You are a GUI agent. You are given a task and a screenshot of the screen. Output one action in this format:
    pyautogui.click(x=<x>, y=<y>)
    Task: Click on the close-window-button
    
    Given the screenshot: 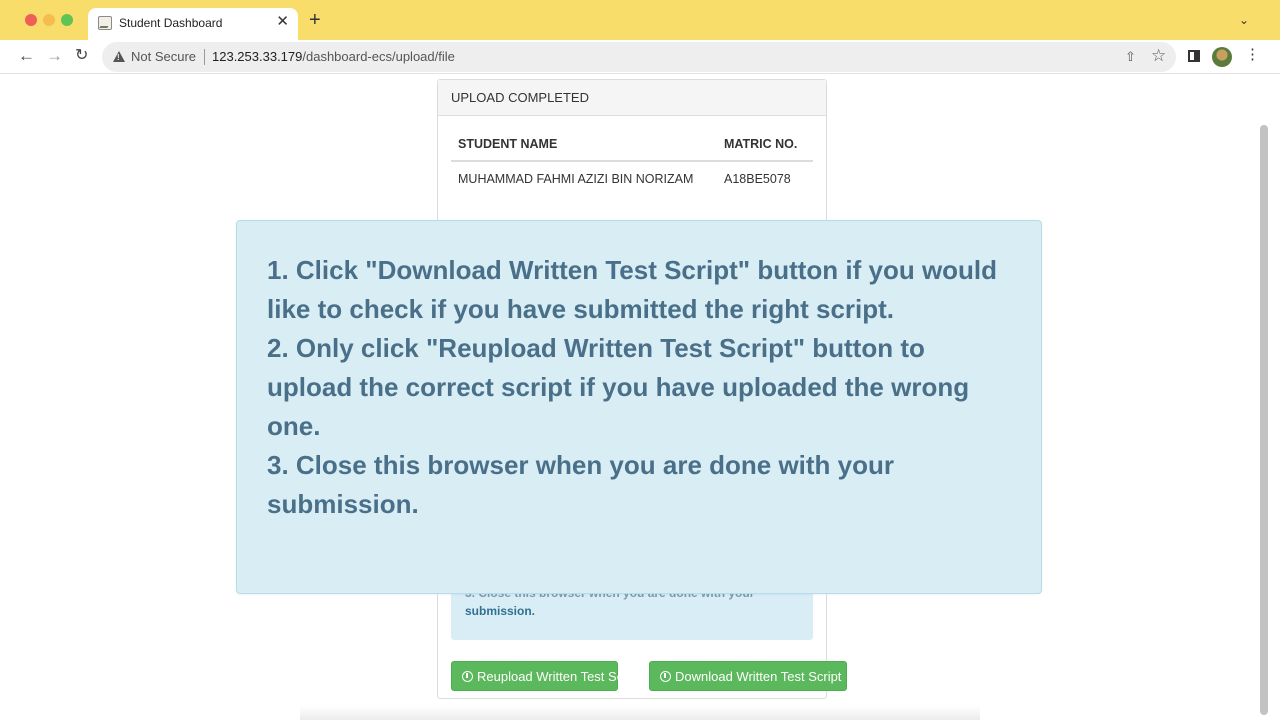 What is the action you would take?
    pyautogui.click(x=31, y=20)
    